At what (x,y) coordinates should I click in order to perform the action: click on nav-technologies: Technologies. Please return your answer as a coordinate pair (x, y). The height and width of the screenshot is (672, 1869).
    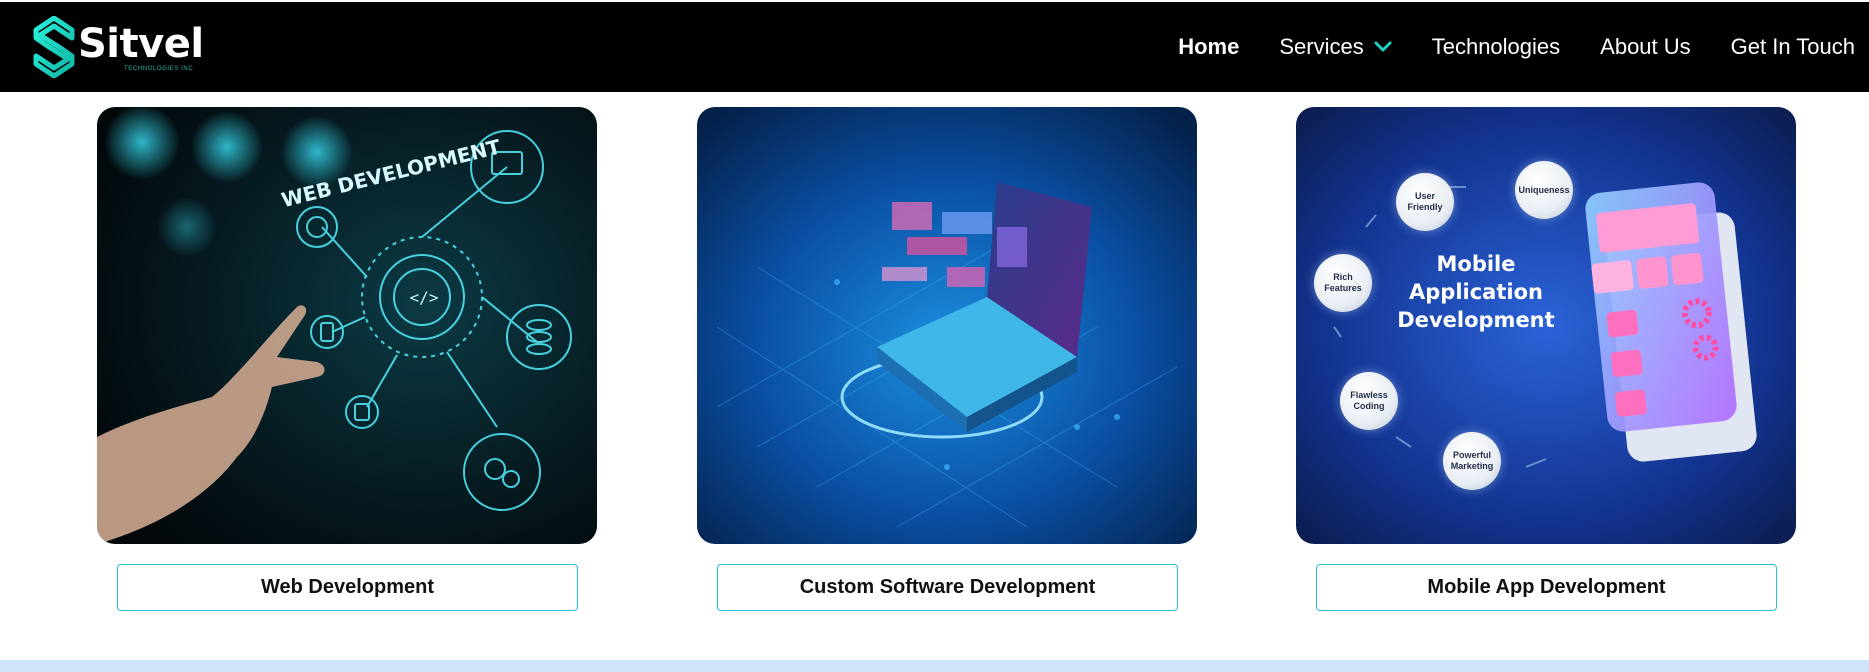
    Looking at the image, I should click on (1496, 47).